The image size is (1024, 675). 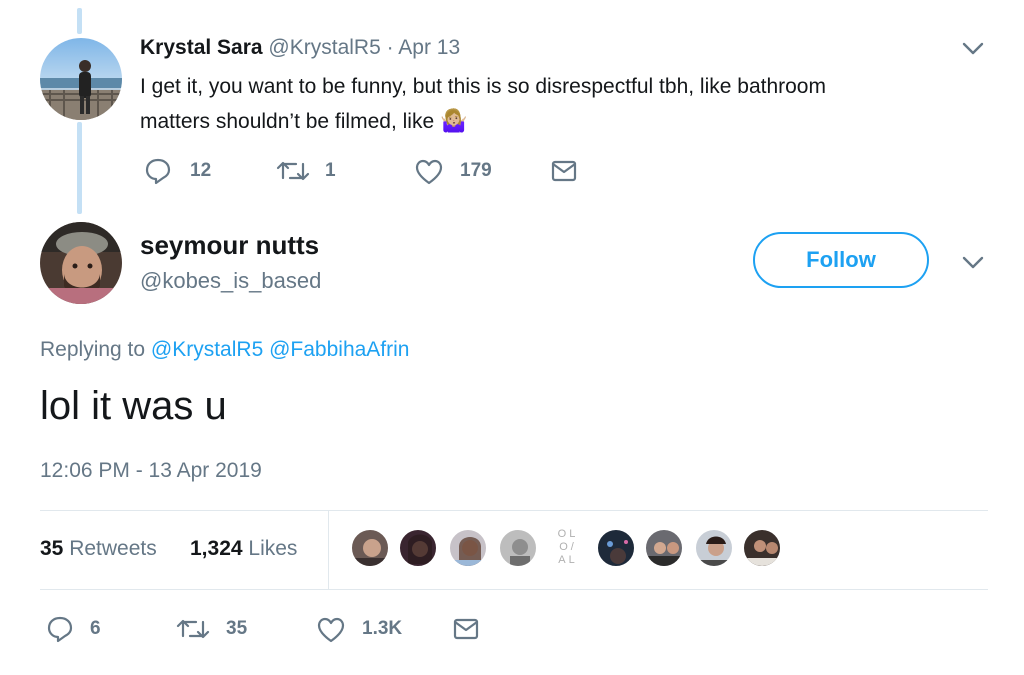 I want to click on retweet-stat: 35 Retweets, so click(x=98, y=549).